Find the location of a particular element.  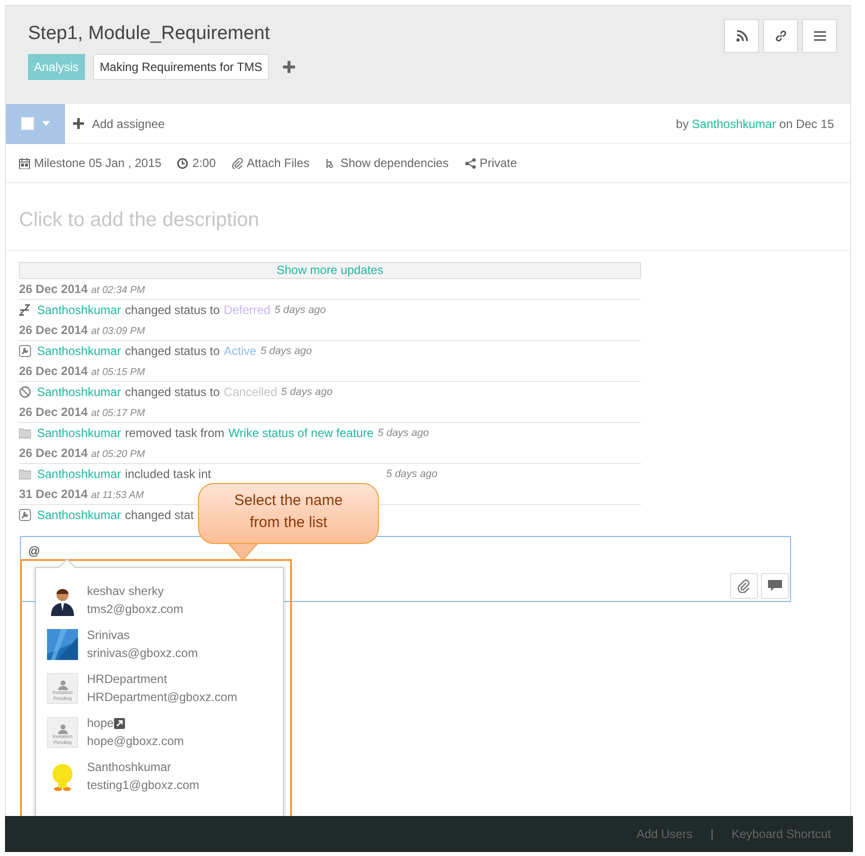

mention-item: Santhoshkumar testing1@gboxz.com is located at coordinates (159, 776).